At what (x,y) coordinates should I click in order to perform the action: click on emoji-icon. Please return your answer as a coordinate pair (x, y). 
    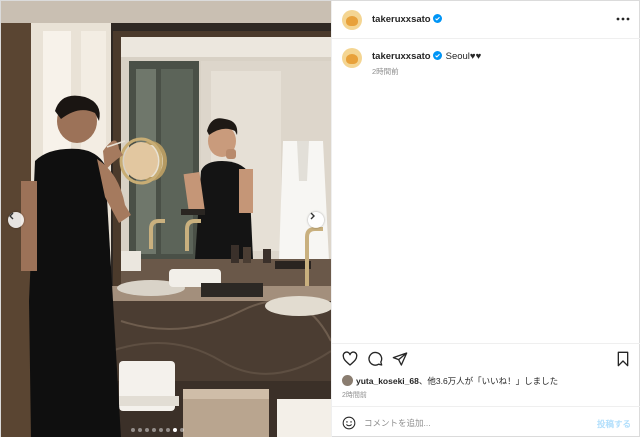
    Looking at the image, I should click on (349, 423).